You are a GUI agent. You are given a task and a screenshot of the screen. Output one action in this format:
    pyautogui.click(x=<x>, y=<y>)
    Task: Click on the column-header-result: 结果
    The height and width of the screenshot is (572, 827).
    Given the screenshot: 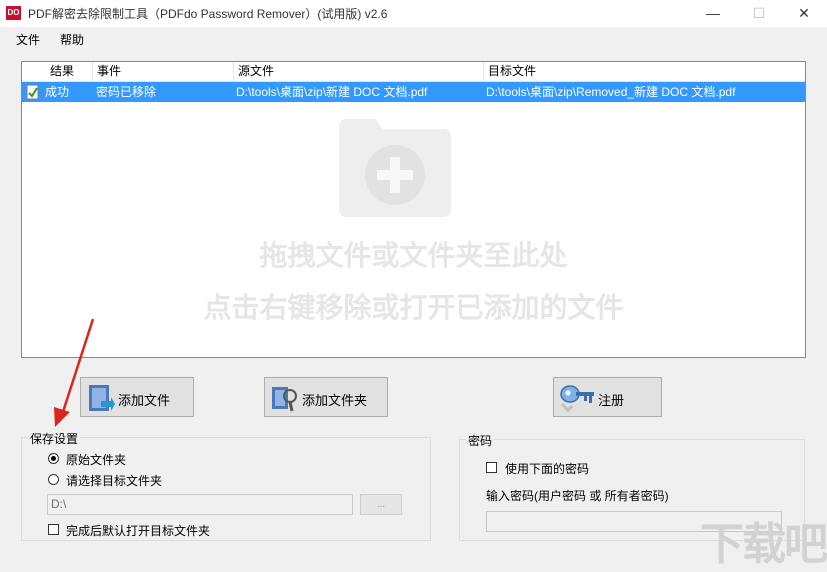 What is the action you would take?
    pyautogui.click(x=69, y=71)
    